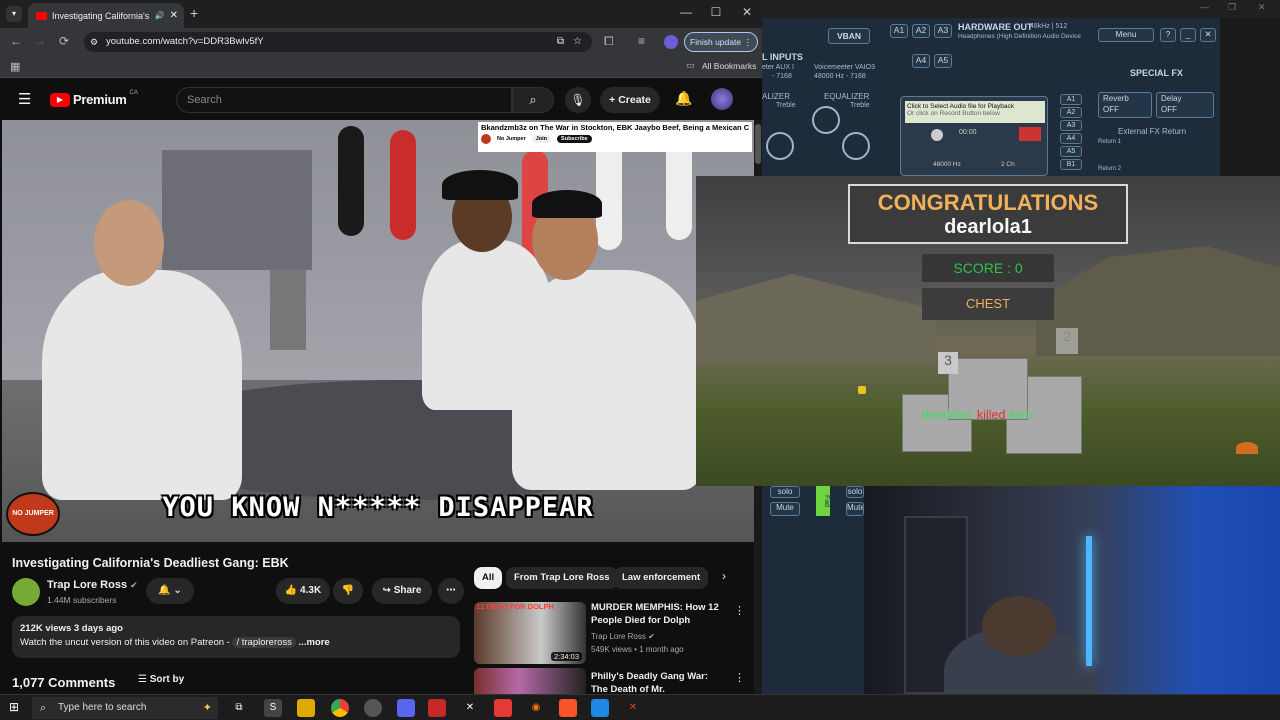  Describe the element at coordinates (1071, 151) in the screenshot. I see `bus-a5-button: A5` at that location.